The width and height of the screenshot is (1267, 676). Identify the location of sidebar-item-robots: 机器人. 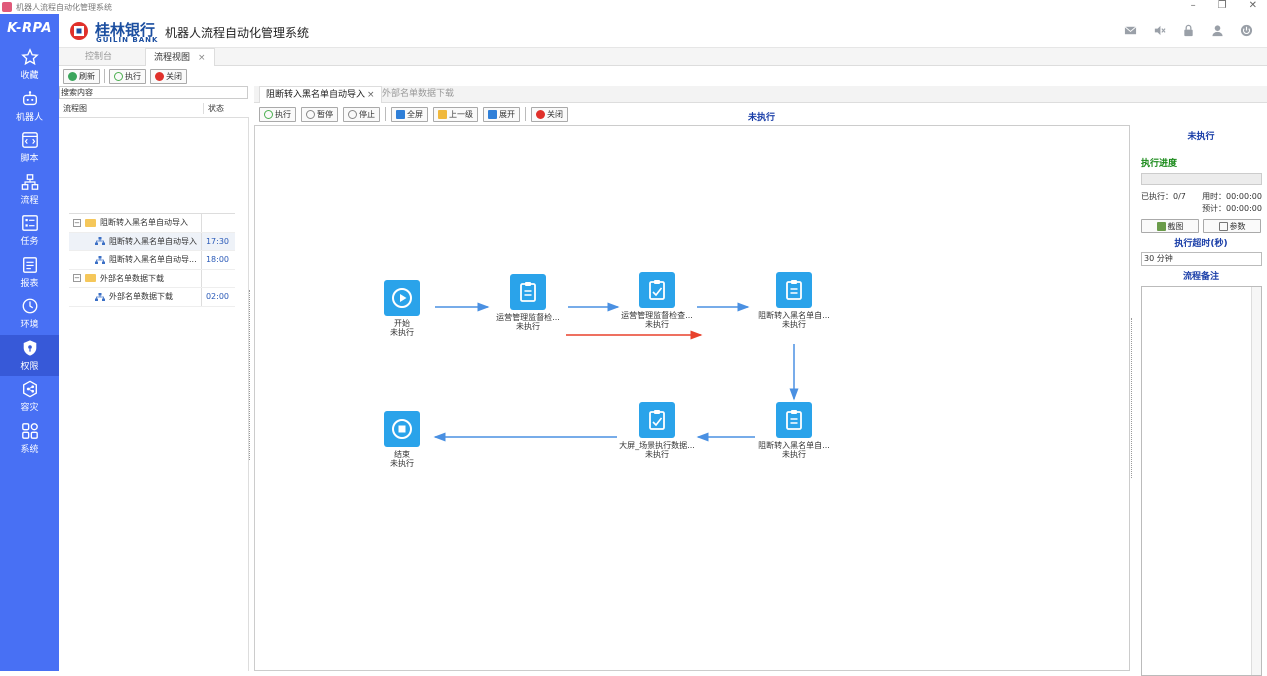
(29, 107).